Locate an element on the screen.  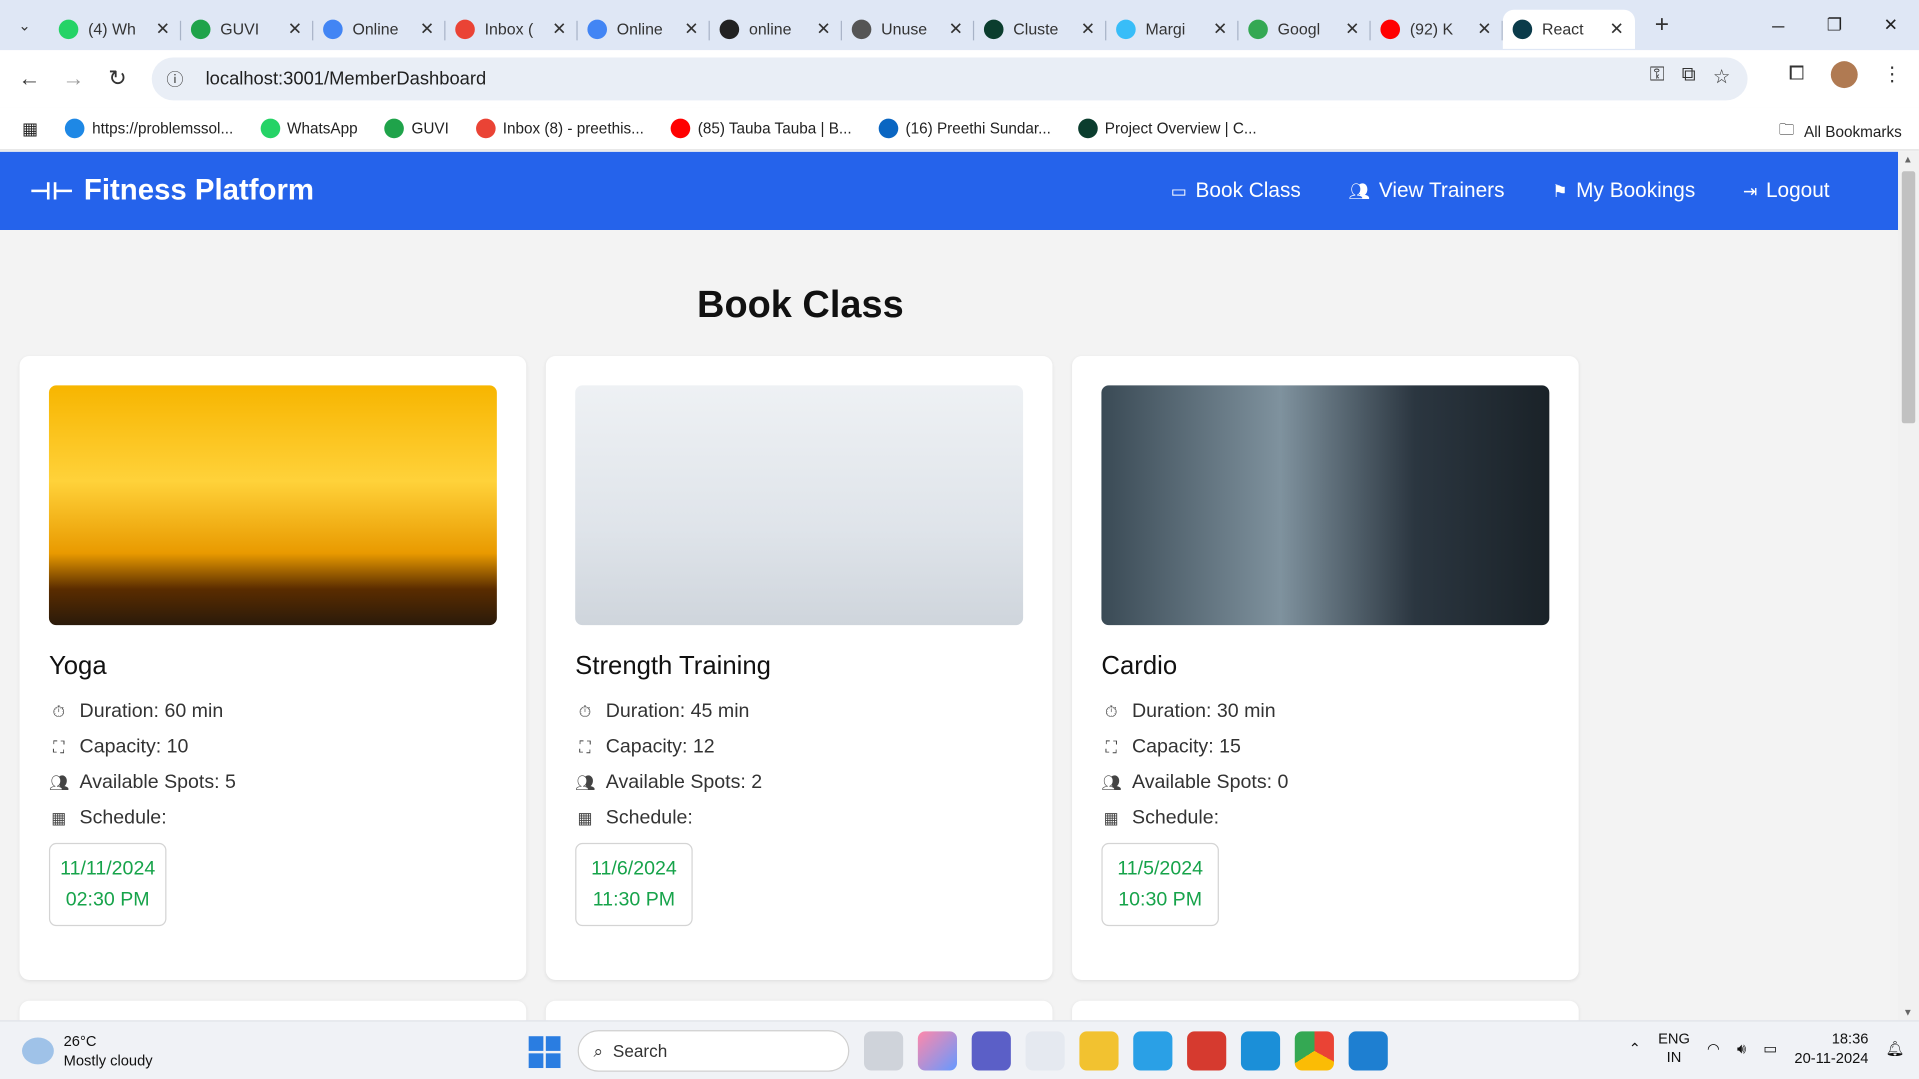
class-name: Yoga is located at coordinates (77, 666).